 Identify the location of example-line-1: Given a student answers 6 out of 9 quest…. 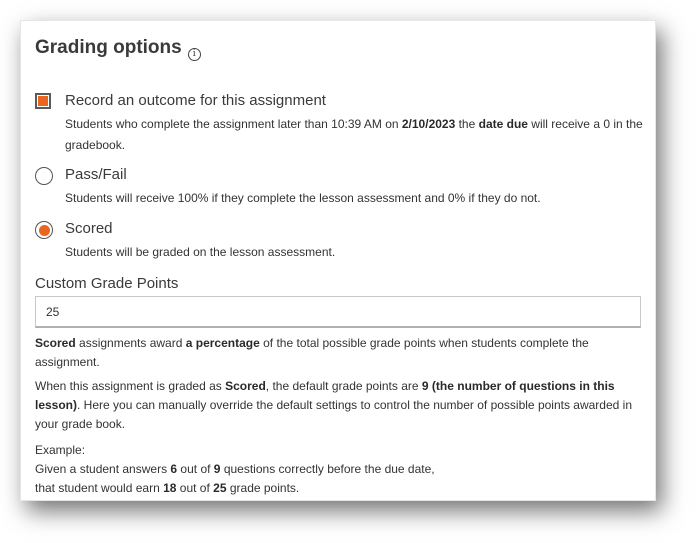
(235, 469).